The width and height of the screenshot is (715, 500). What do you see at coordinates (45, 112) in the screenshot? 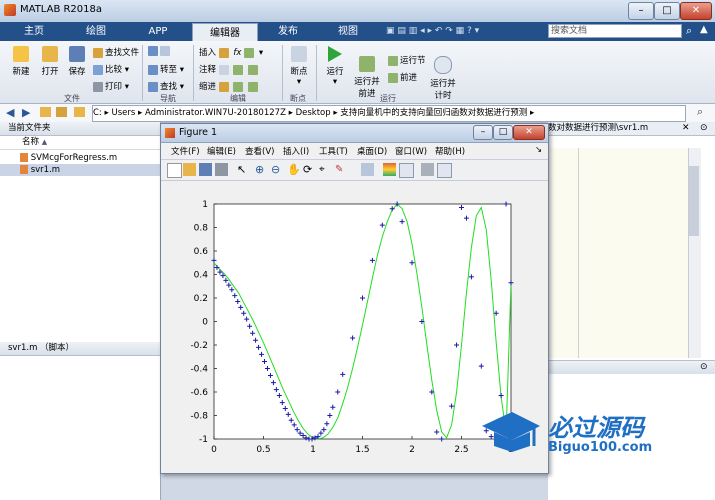
I see `up-folder-icon` at bounding box center [45, 112].